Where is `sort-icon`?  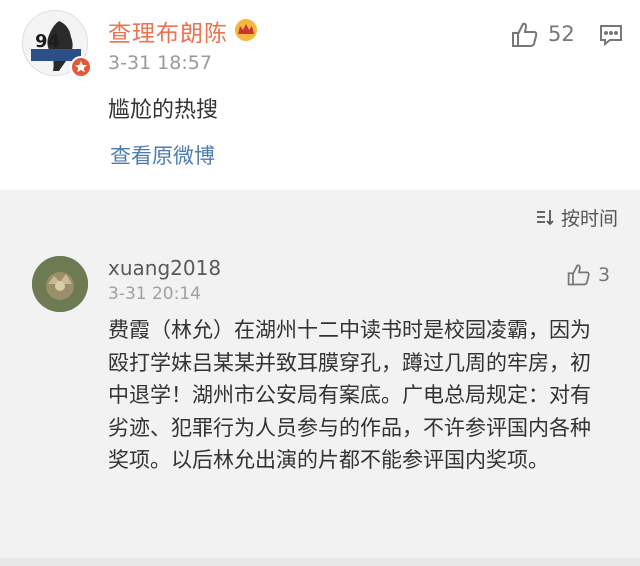 sort-icon is located at coordinates (545, 217).